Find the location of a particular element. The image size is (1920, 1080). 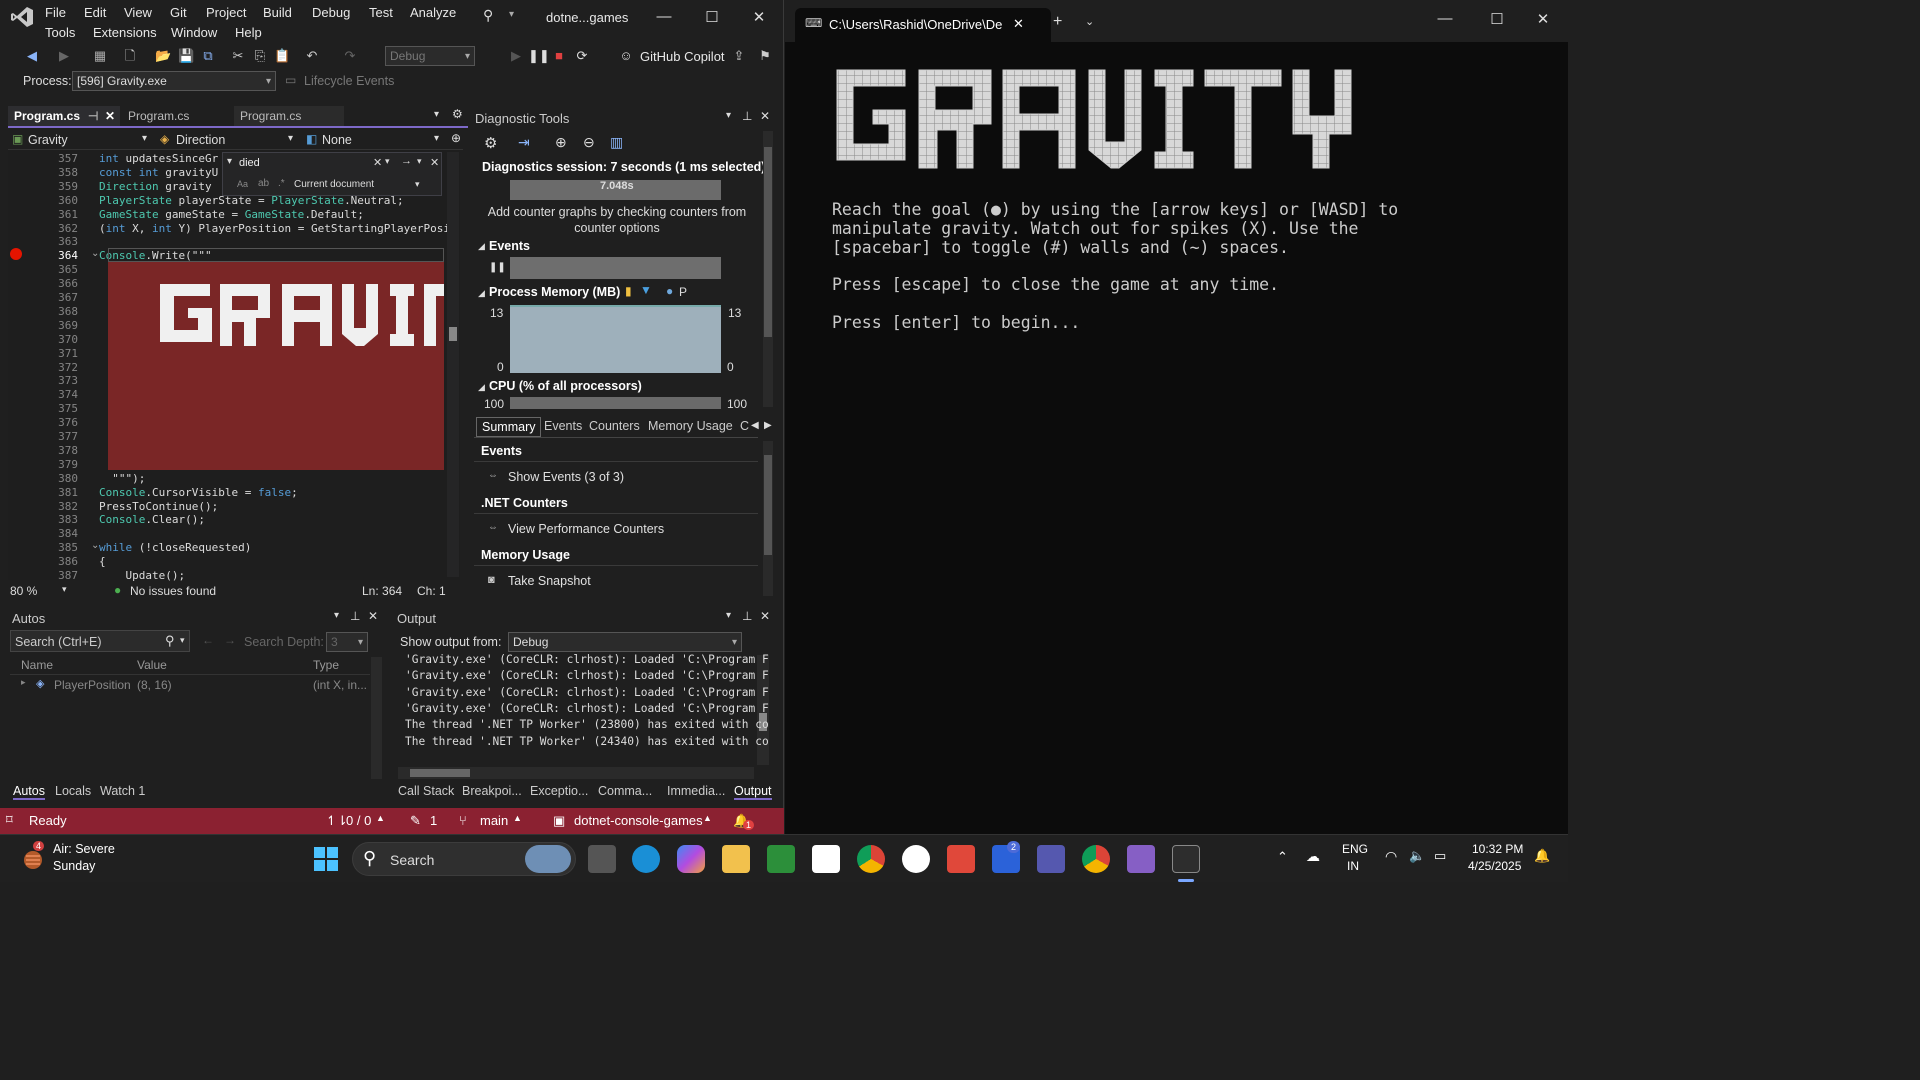

column-value: Value is located at coordinates (152, 665).